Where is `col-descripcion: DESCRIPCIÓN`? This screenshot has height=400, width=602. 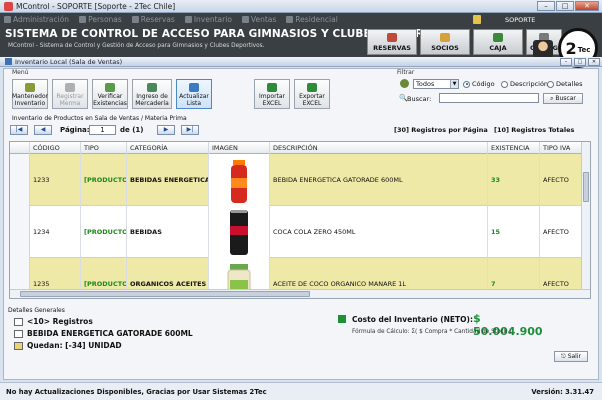
col-descripcion: DESCRIPCIÓN is located at coordinates (379, 148).